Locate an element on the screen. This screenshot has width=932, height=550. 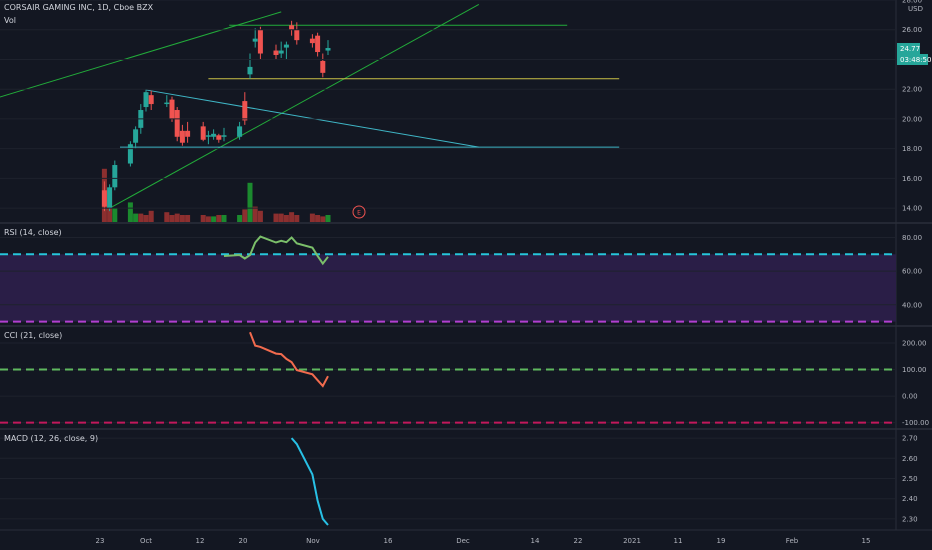
currency-label: USD is located at coordinates (915, 9).